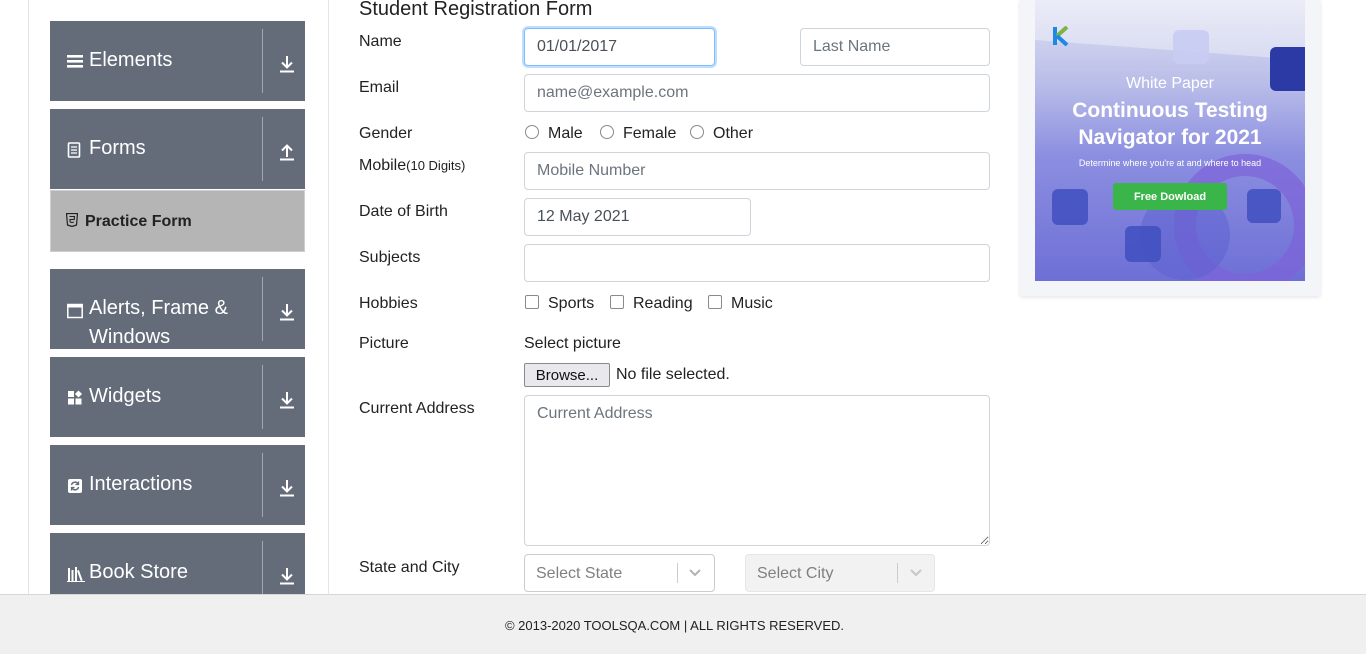 The width and height of the screenshot is (1366, 654). Describe the element at coordinates (1070, 207) in the screenshot. I see `clock-tile-icon` at that location.